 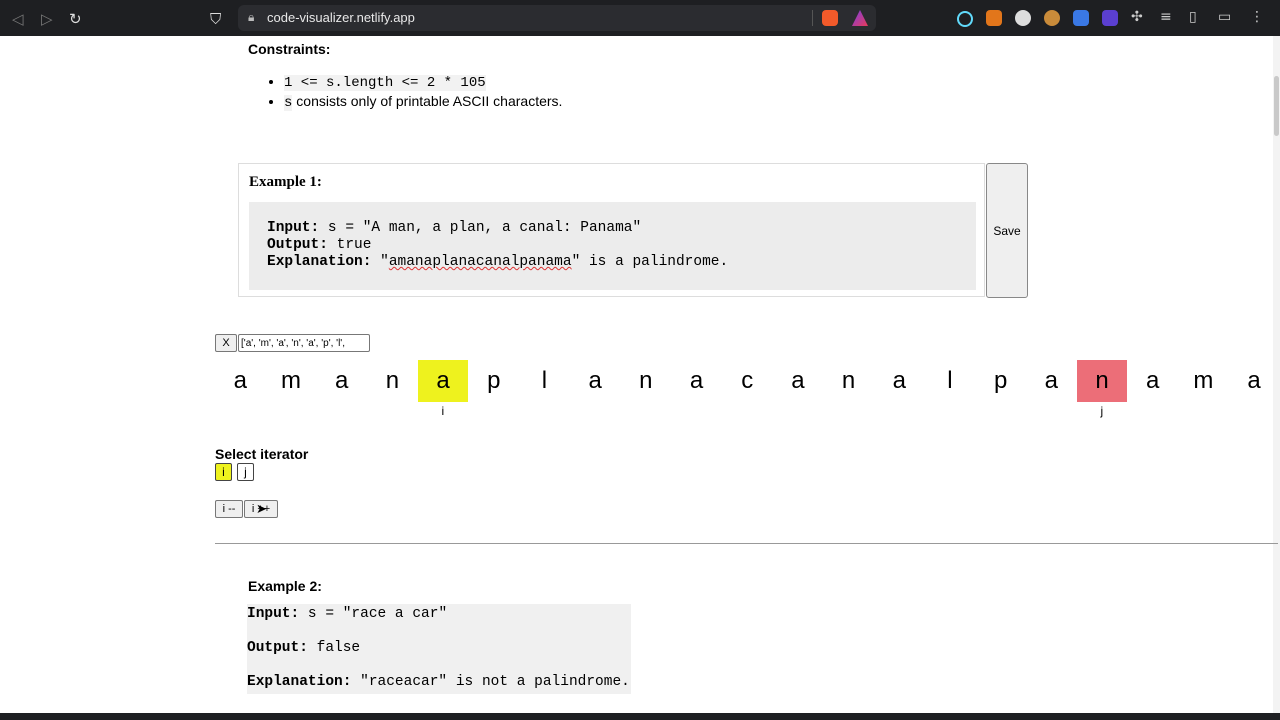 I want to click on save-button: Save, so click(x=1007, y=230).